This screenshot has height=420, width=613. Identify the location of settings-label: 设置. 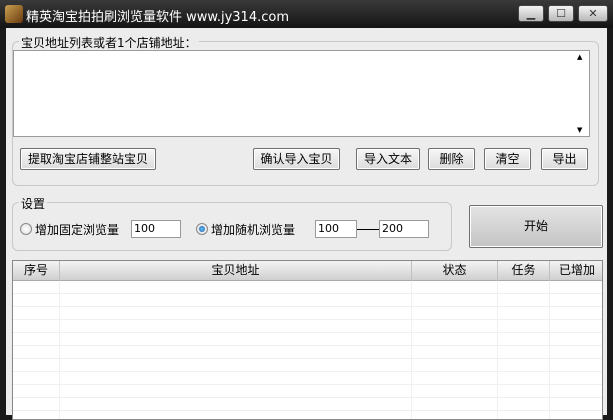
(33, 203).